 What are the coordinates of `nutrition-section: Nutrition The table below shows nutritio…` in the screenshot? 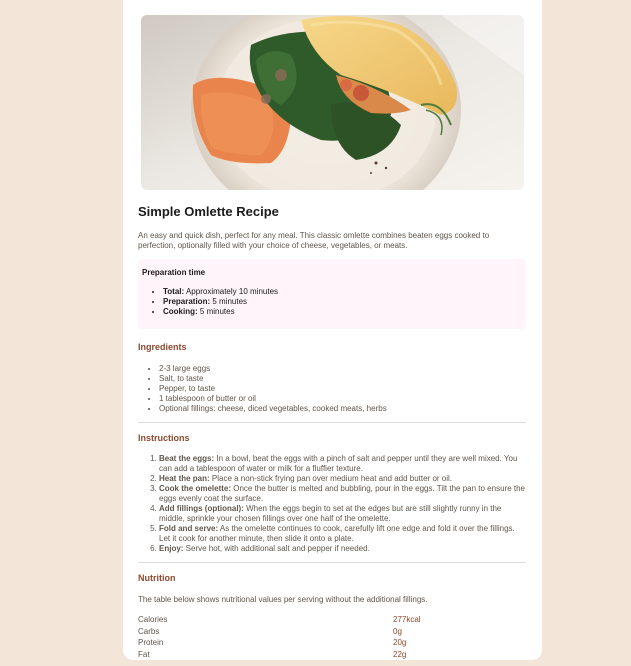 It's located at (332, 616).